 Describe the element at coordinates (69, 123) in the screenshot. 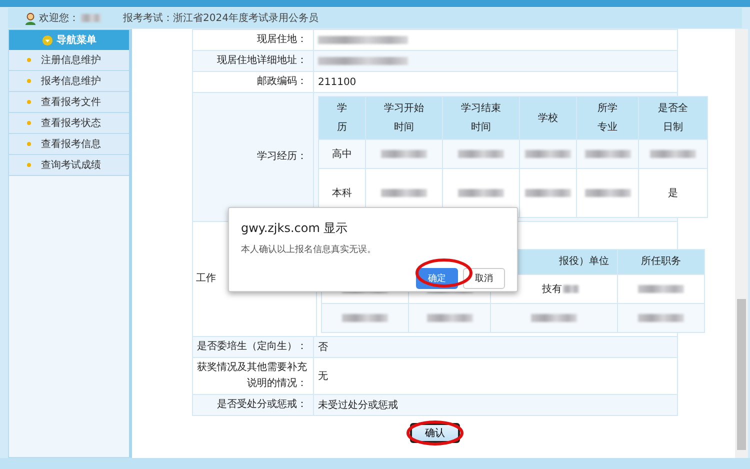

I see `sidebar-item: 查看报考状态` at that location.